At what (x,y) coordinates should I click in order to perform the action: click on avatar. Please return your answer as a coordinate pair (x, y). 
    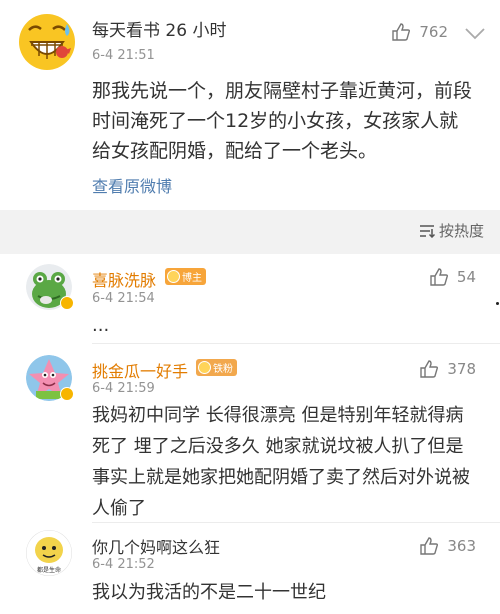
    Looking at the image, I should click on (47, 42).